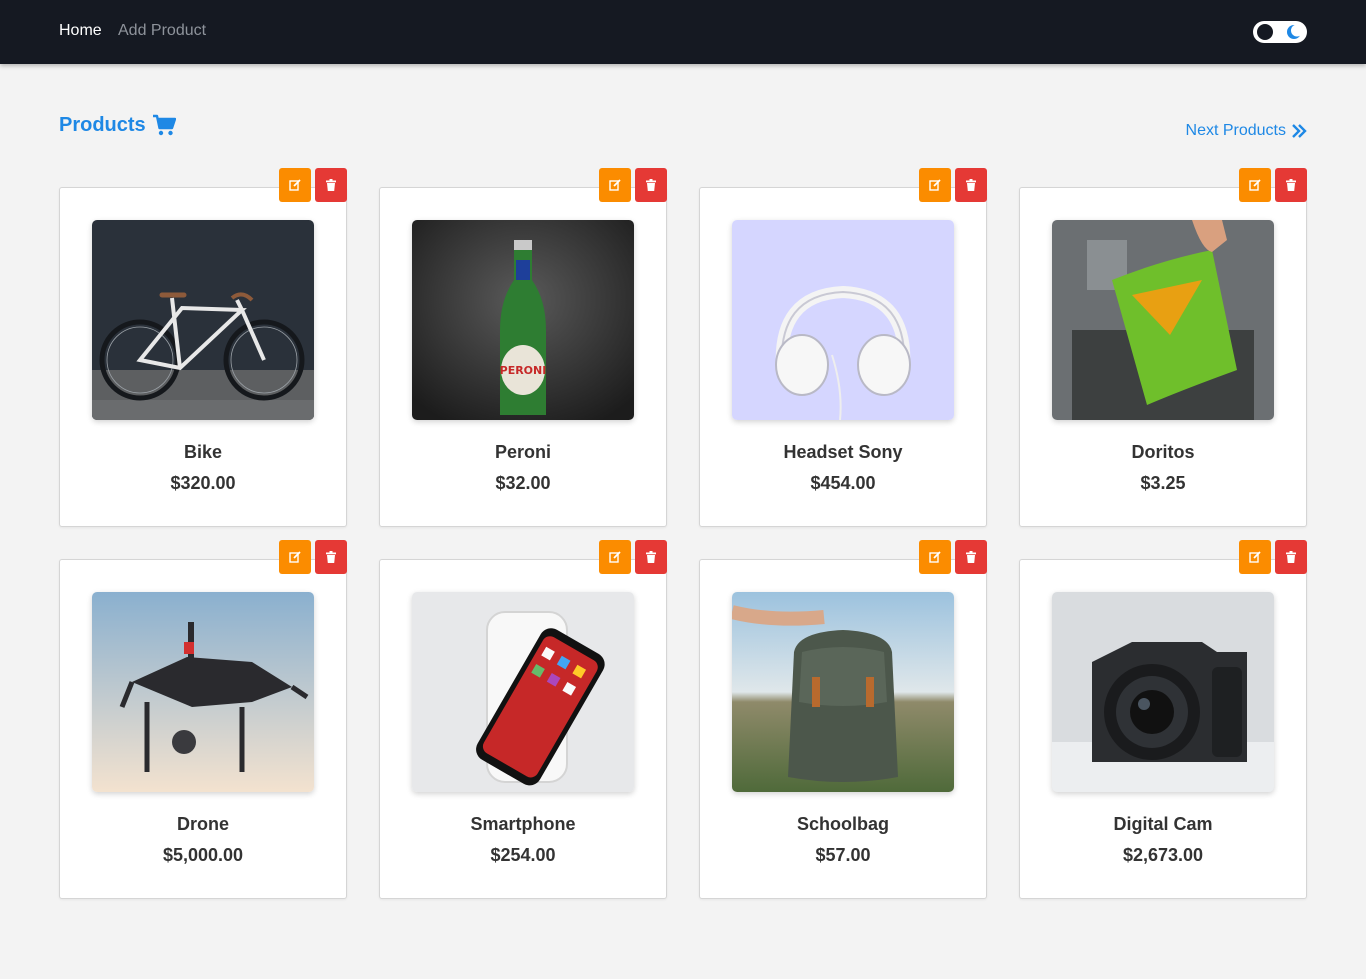 This screenshot has width=1366, height=979. What do you see at coordinates (203, 483) in the screenshot?
I see `product-price: $320.00` at bounding box center [203, 483].